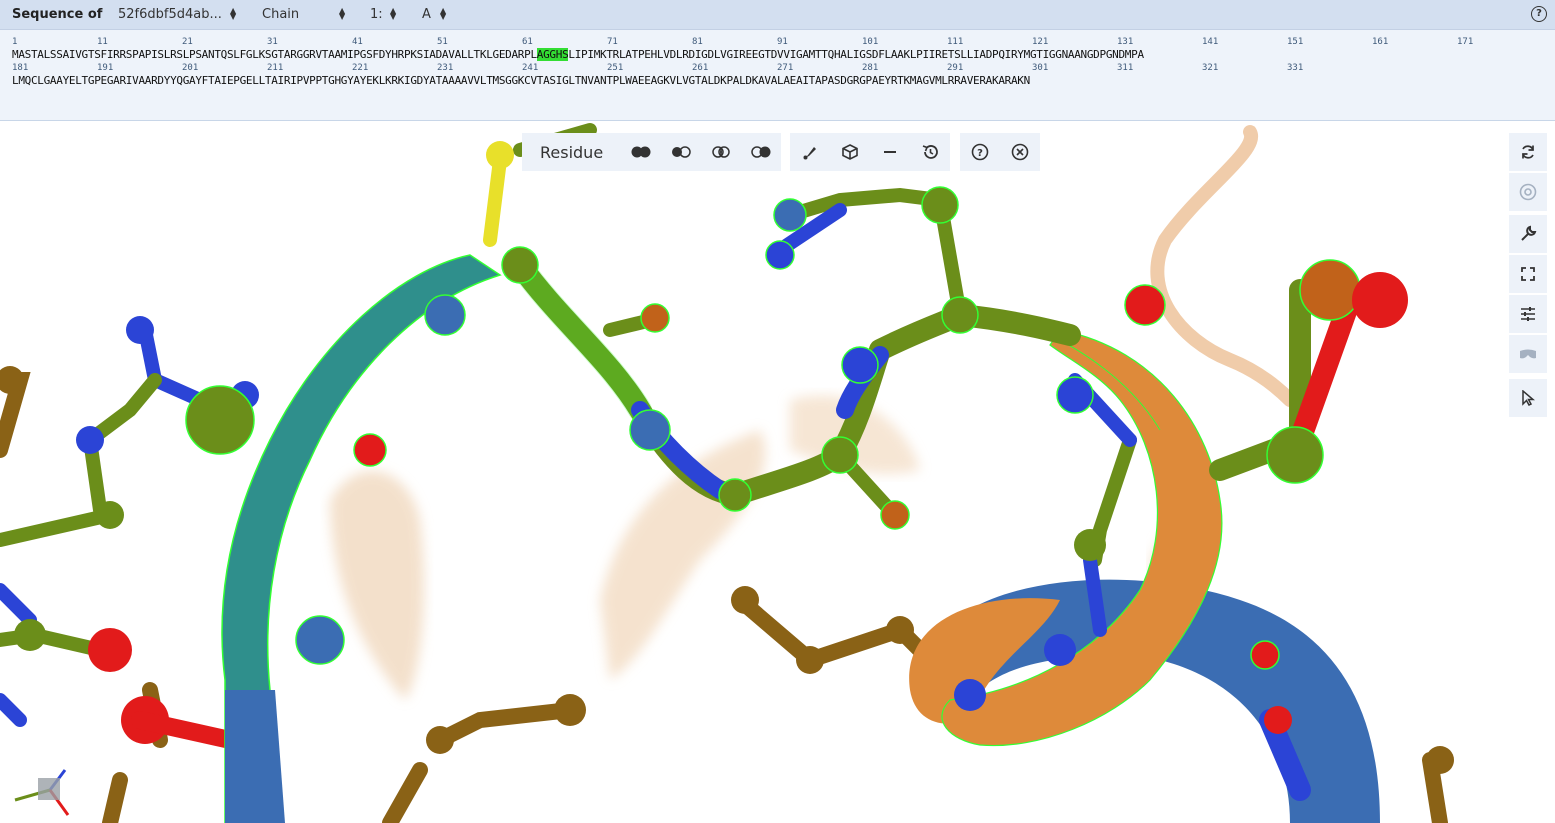  I want to click on residue-number: 11, so click(102, 42).